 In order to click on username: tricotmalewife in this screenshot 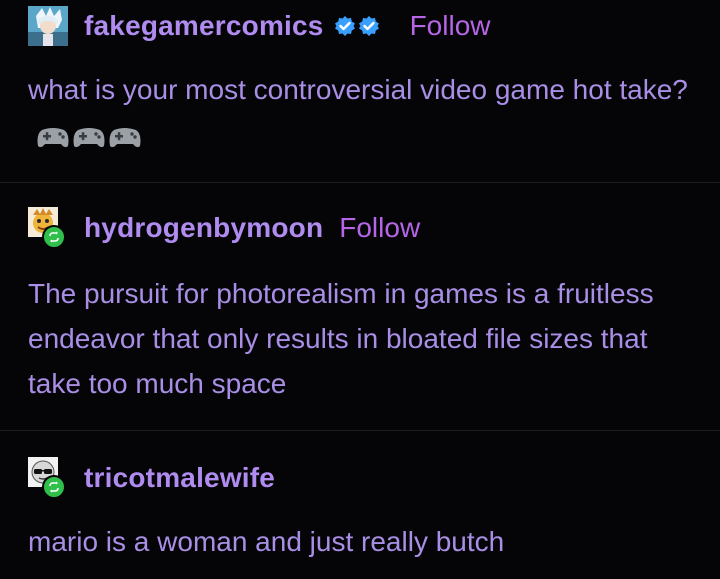, I will do `click(179, 478)`.